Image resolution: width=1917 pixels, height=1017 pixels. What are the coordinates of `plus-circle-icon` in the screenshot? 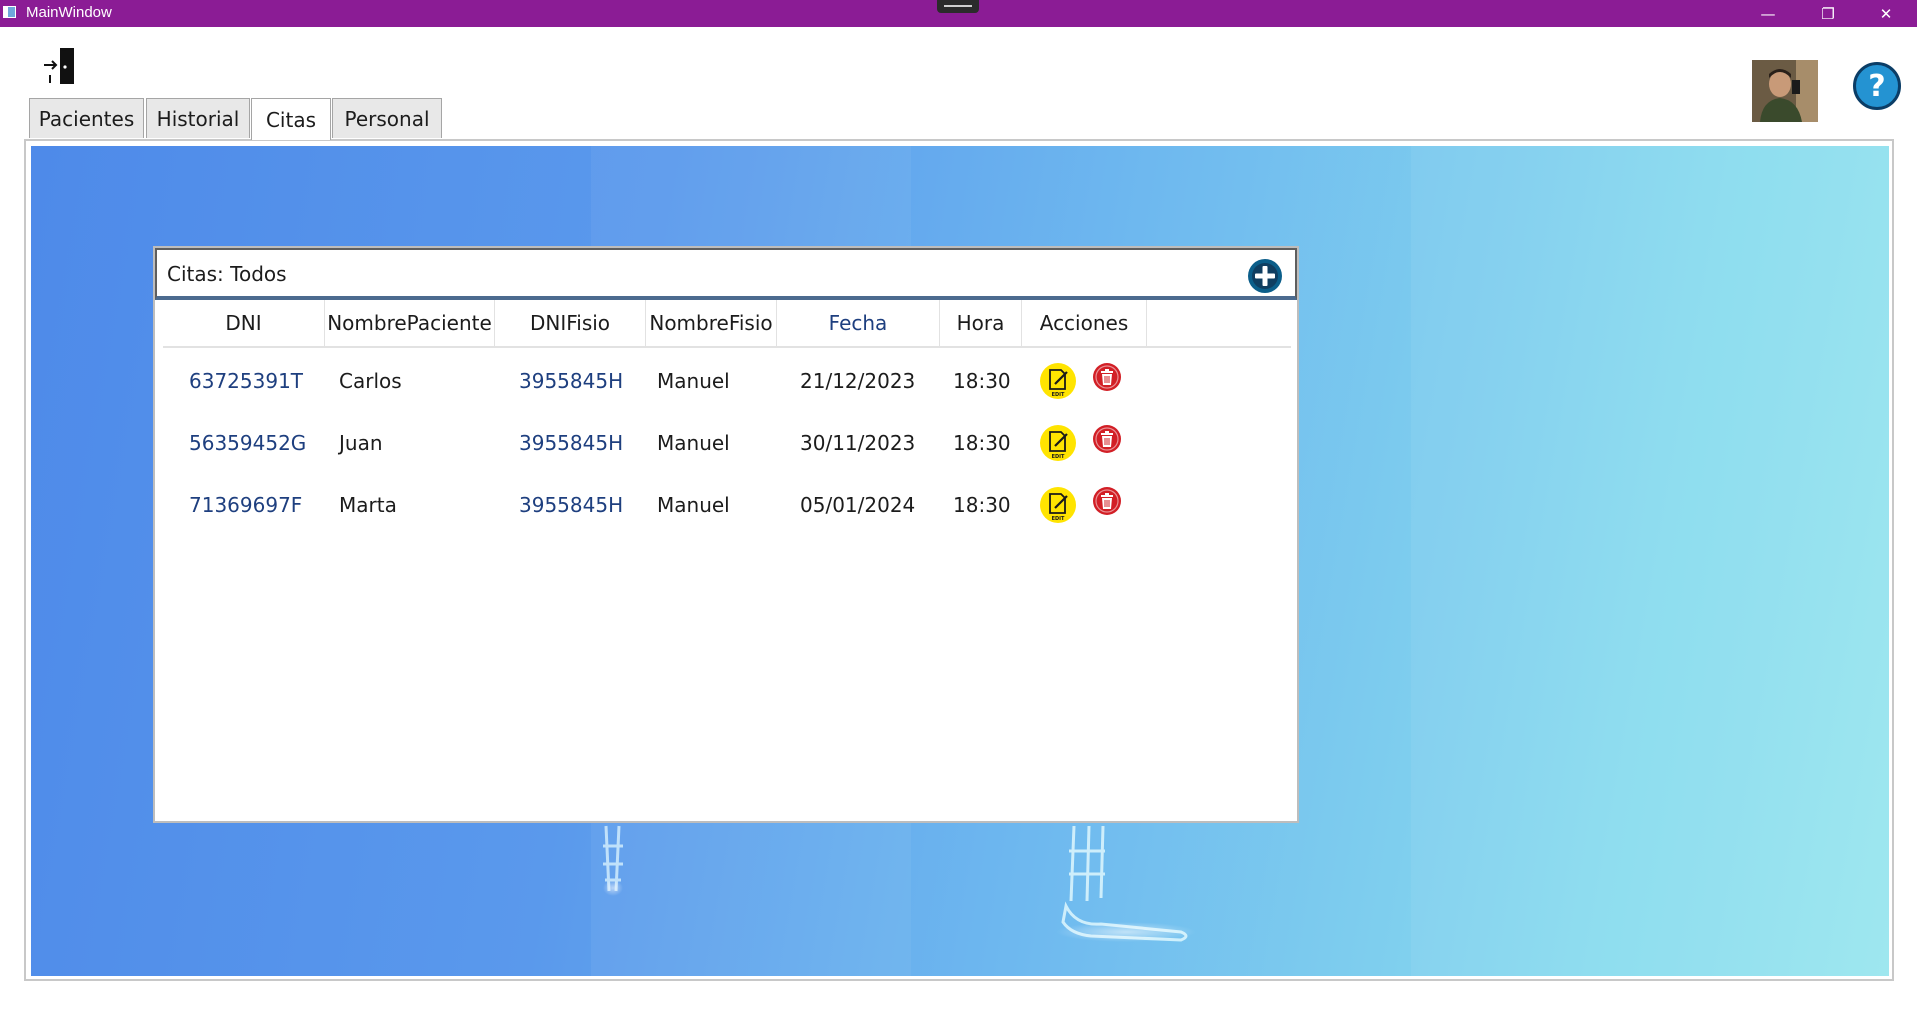 It's located at (1265, 276).